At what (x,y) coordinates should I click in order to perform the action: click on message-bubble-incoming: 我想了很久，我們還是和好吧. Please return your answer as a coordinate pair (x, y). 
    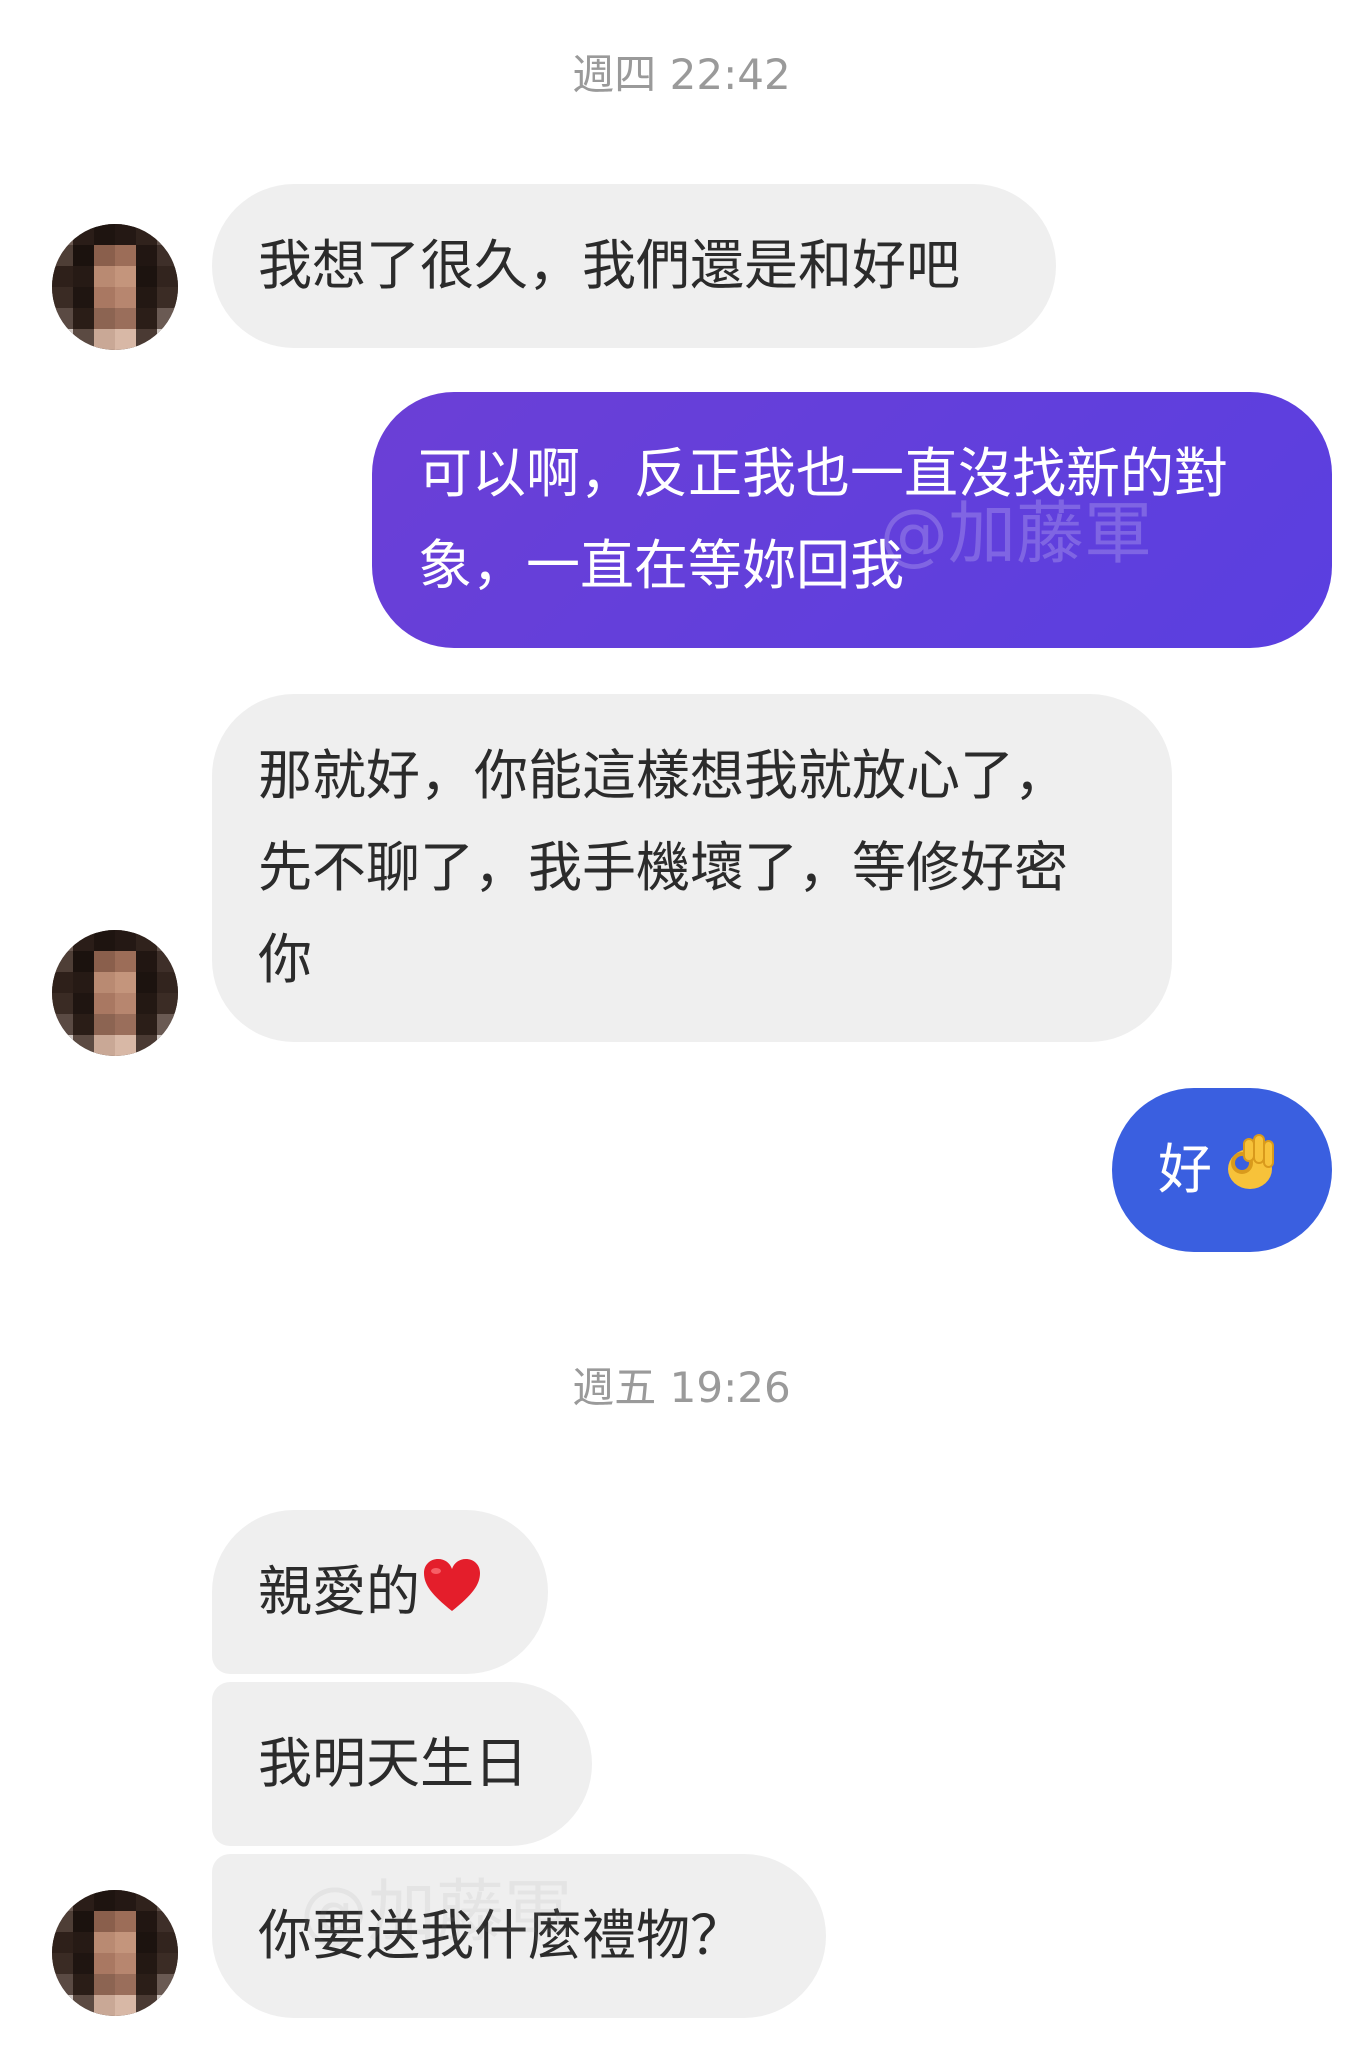
    Looking at the image, I should click on (634, 266).